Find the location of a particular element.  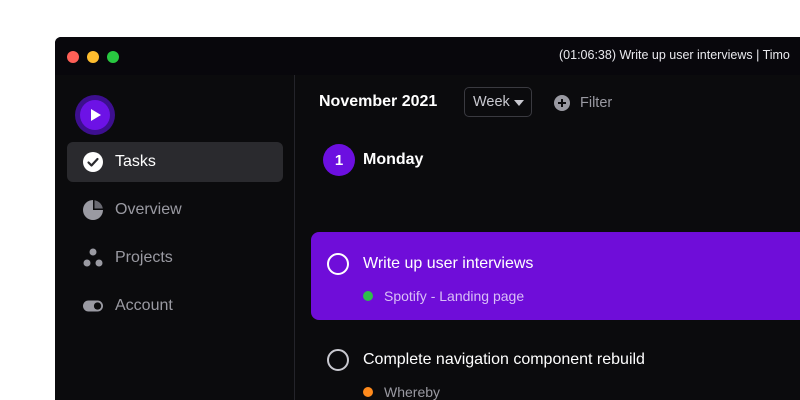

minimize-window-button is located at coordinates (93, 57).